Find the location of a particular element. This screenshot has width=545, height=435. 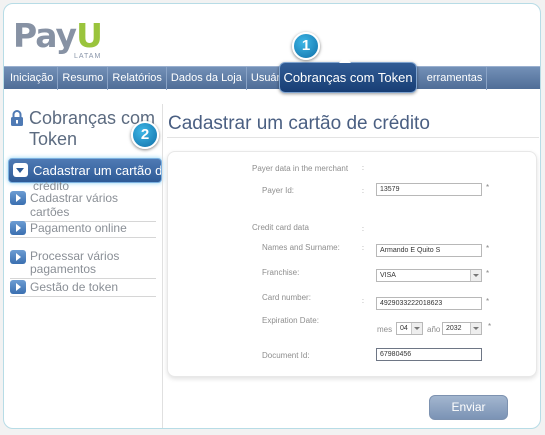

sidebar-item-label: Cadastrar um cartão de is located at coordinates (97, 170).